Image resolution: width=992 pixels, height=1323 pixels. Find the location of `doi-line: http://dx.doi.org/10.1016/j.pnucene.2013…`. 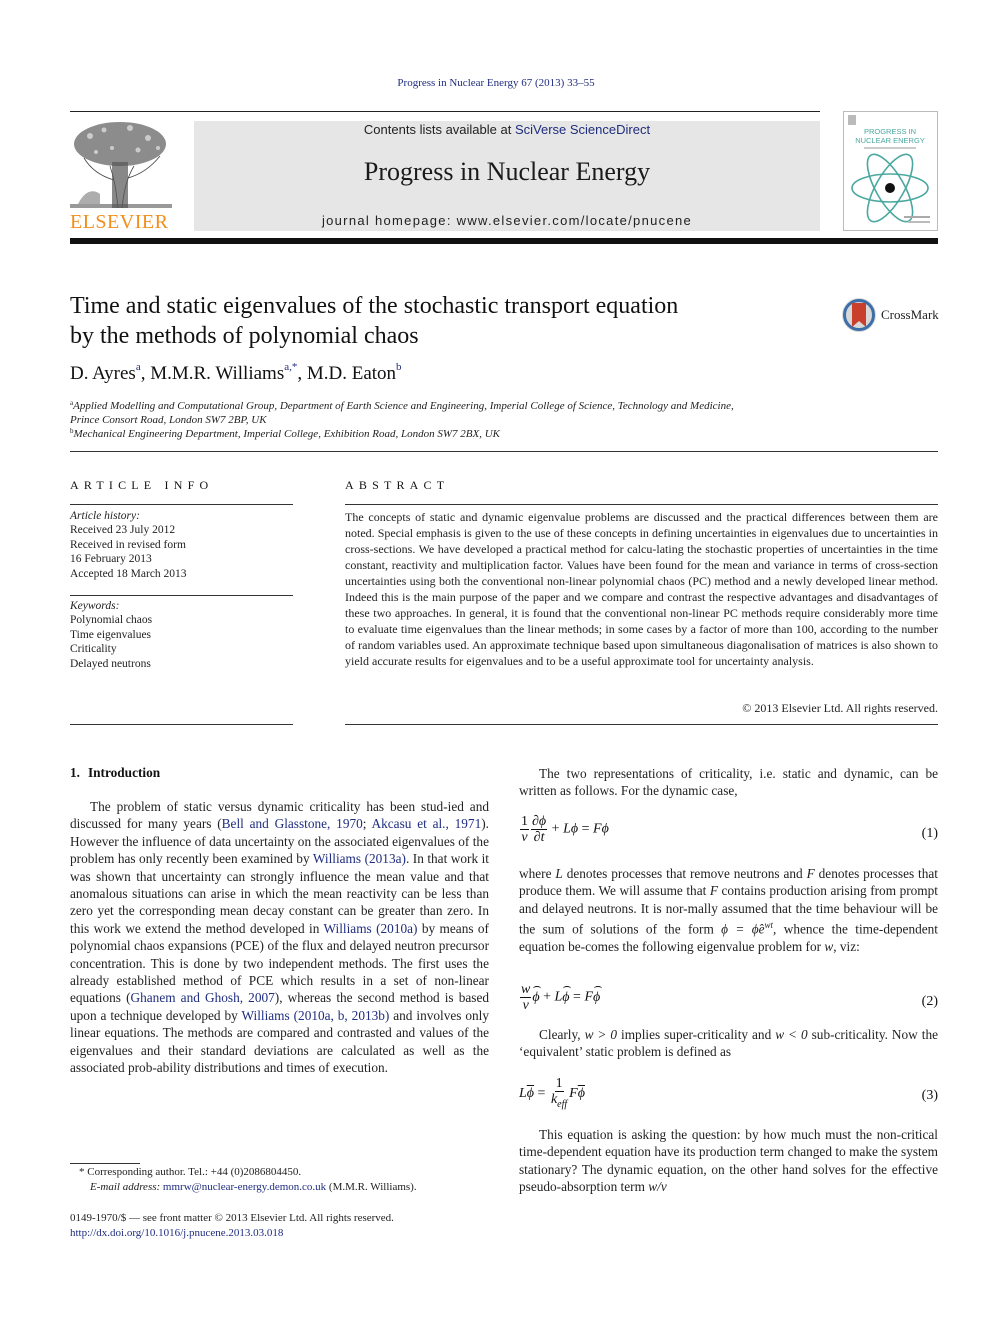

doi-line: http://dx.doi.org/10.1016/j.pnucene.2013… is located at coordinates (176, 1233).